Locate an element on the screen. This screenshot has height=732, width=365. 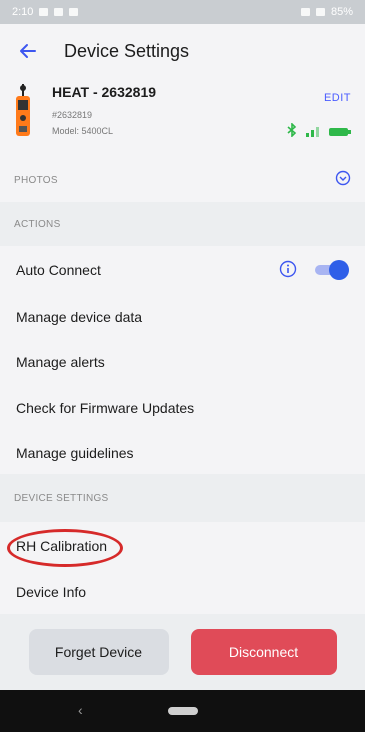
battery-percent: 85% is located at coordinates (341, 12).